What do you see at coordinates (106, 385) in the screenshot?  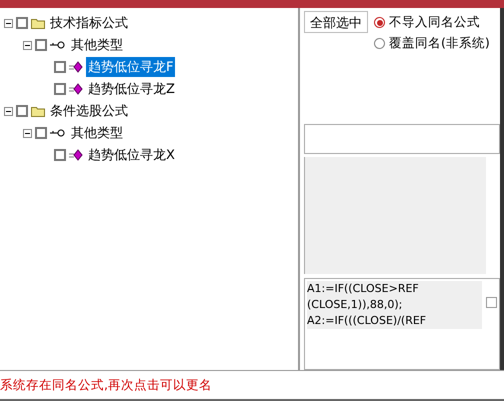 I see `status-message: 系统存在同名公式,再次点击可以更名` at bounding box center [106, 385].